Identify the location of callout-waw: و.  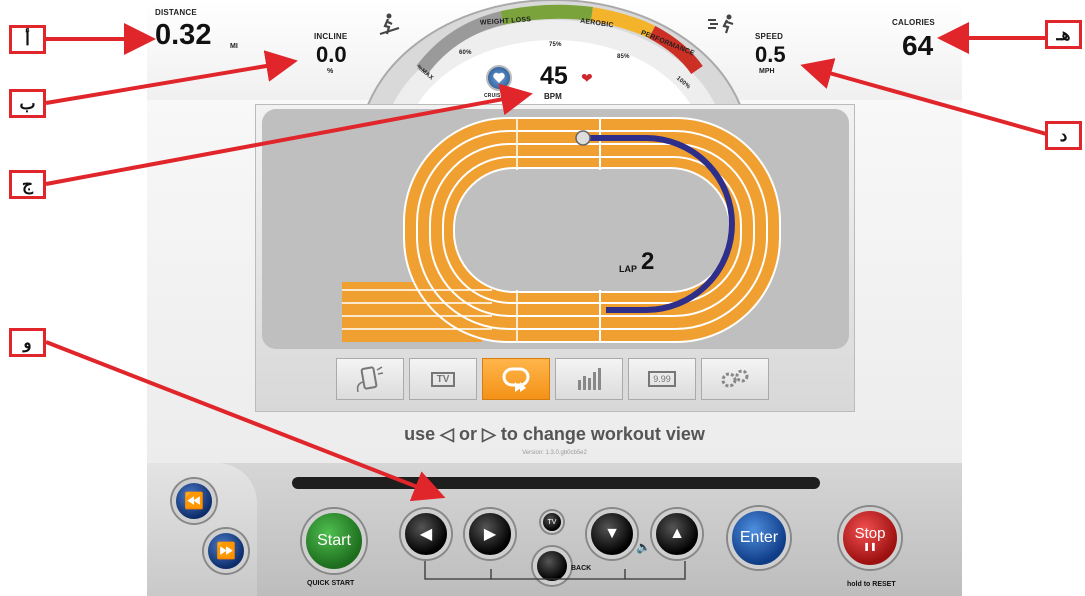
(27, 342).